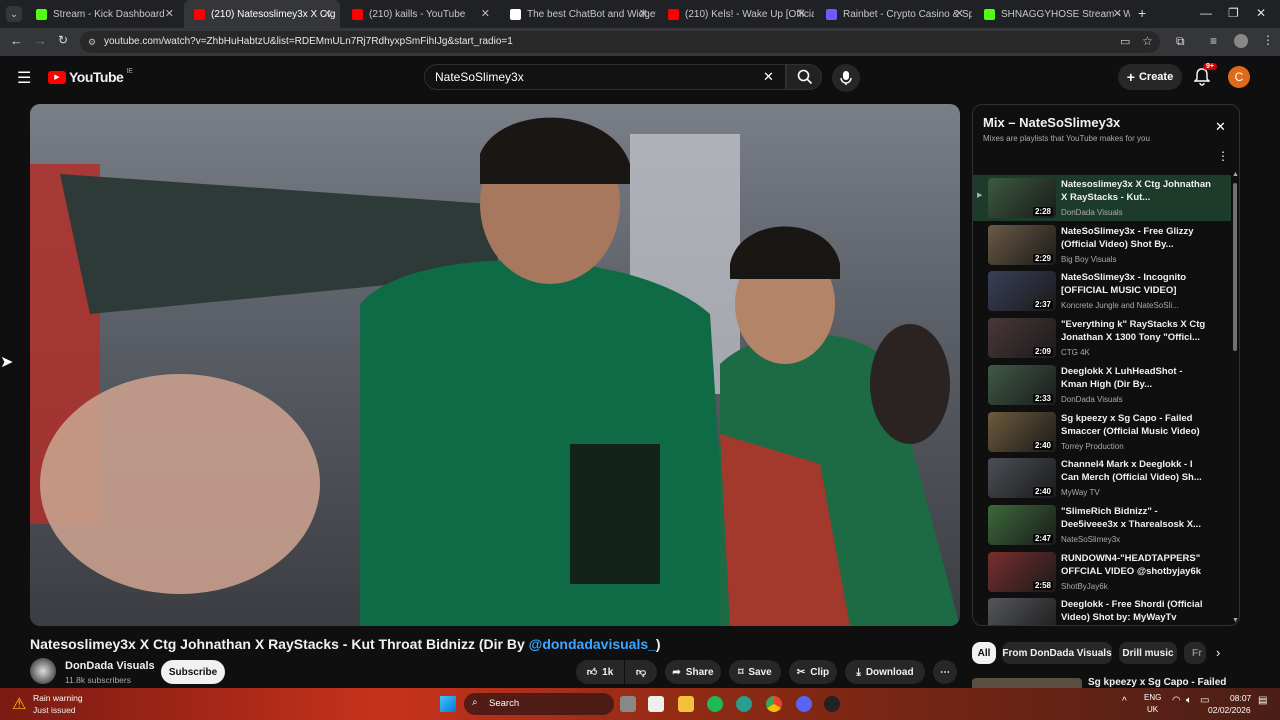 The width and height of the screenshot is (1280, 720). I want to click on restore-icon: ❐, so click(1233, 13).